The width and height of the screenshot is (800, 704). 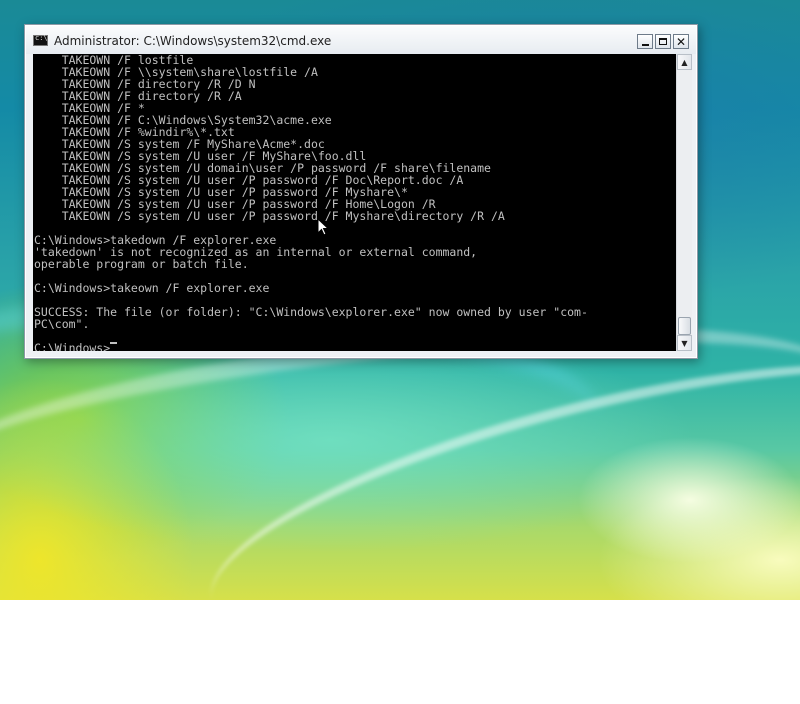 What do you see at coordinates (72, 346) in the screenshot?
I see `prompt-text: C:\Windows>` at bounding box center [72, 346].